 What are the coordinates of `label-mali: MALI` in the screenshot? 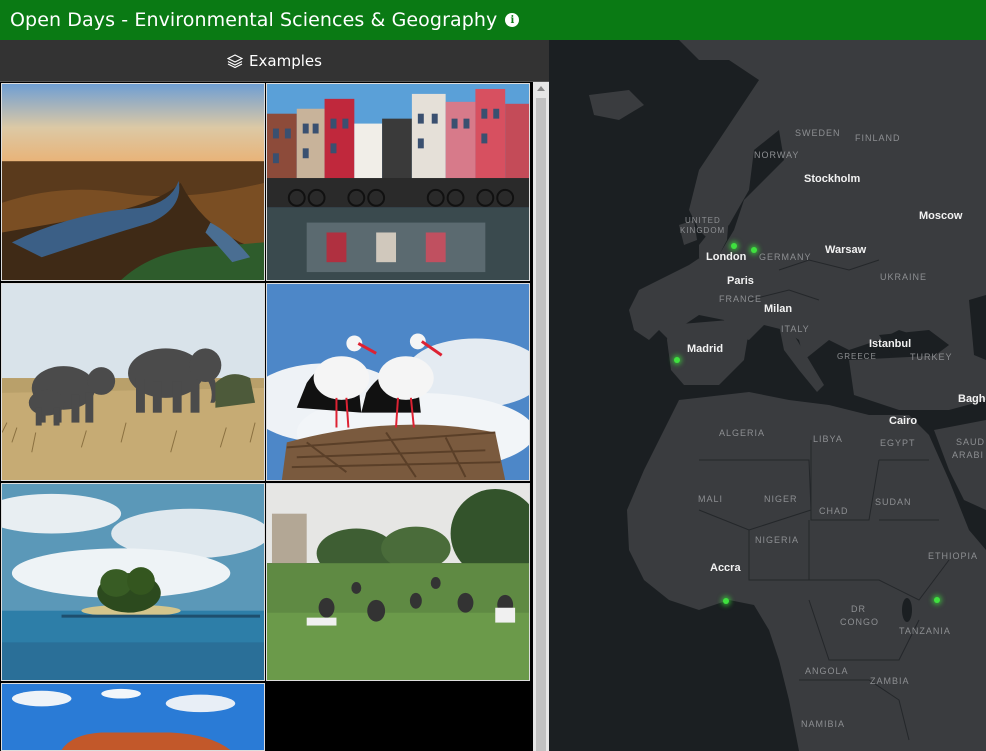 It's located at (711, 499).